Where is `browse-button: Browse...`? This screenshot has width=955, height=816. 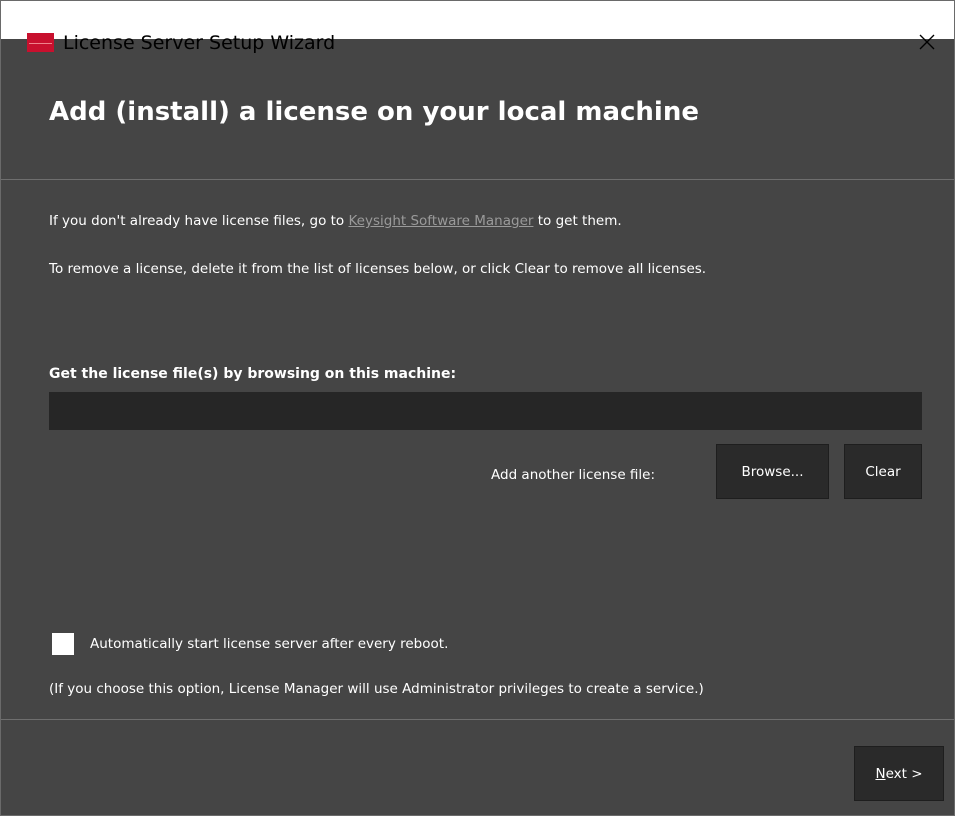
browse-button: Browse... is located at coordinates (772, 471).